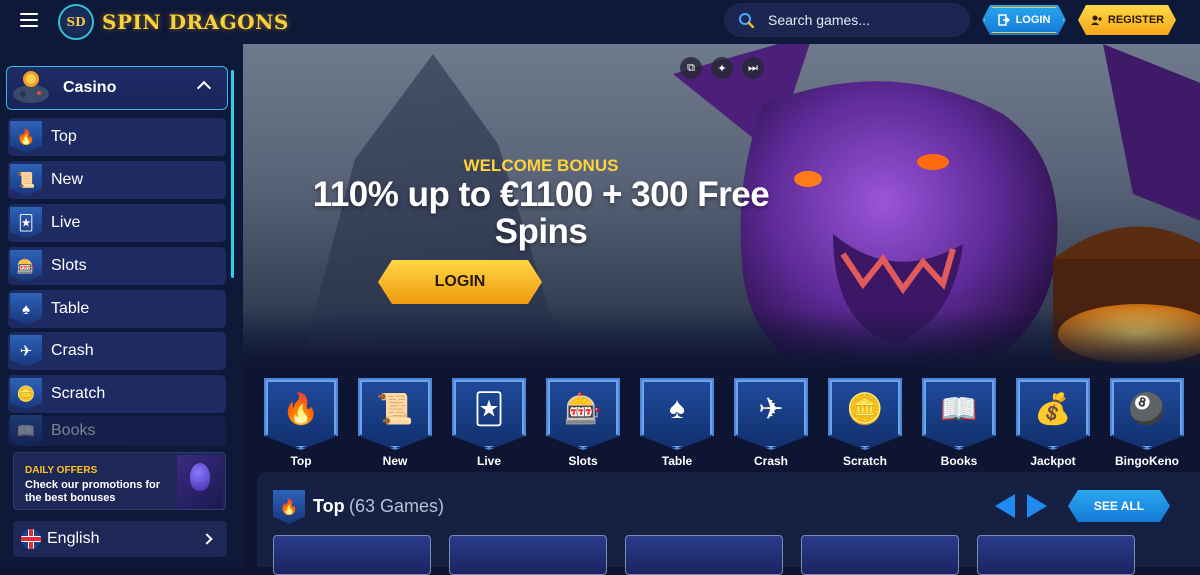  What do you see at coordinates (1119, 506) in the screenshot?
I see `see-all-button: SEE ALL` at bounding box center [1119, 506].